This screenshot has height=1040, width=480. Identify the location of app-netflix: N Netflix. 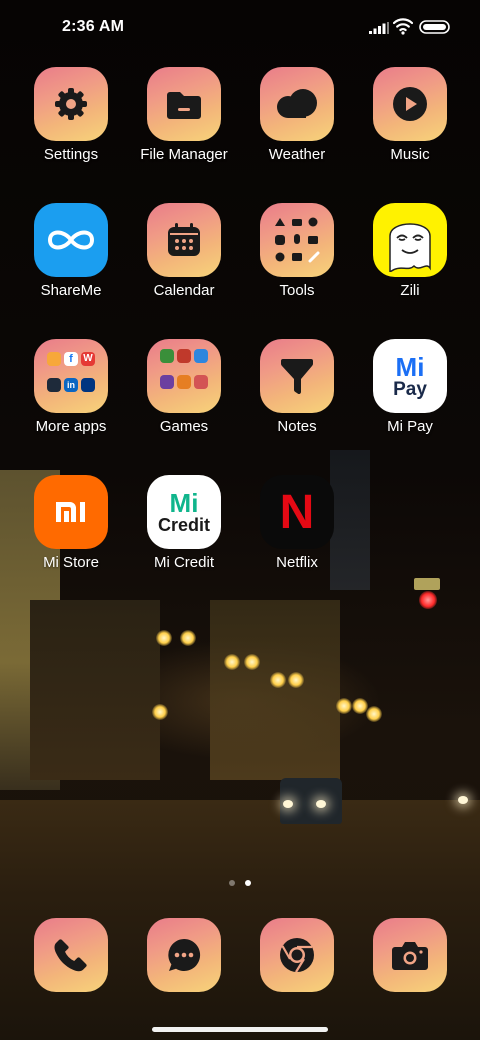
(297, 523).